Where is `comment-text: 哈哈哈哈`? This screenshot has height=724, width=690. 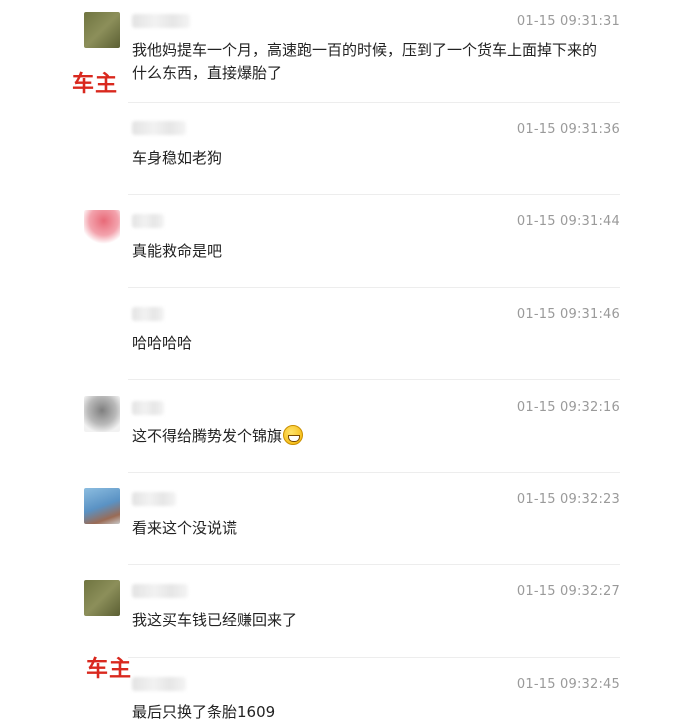 comment-text: 哈哈哈哈 is located at coordinates (162, 343).